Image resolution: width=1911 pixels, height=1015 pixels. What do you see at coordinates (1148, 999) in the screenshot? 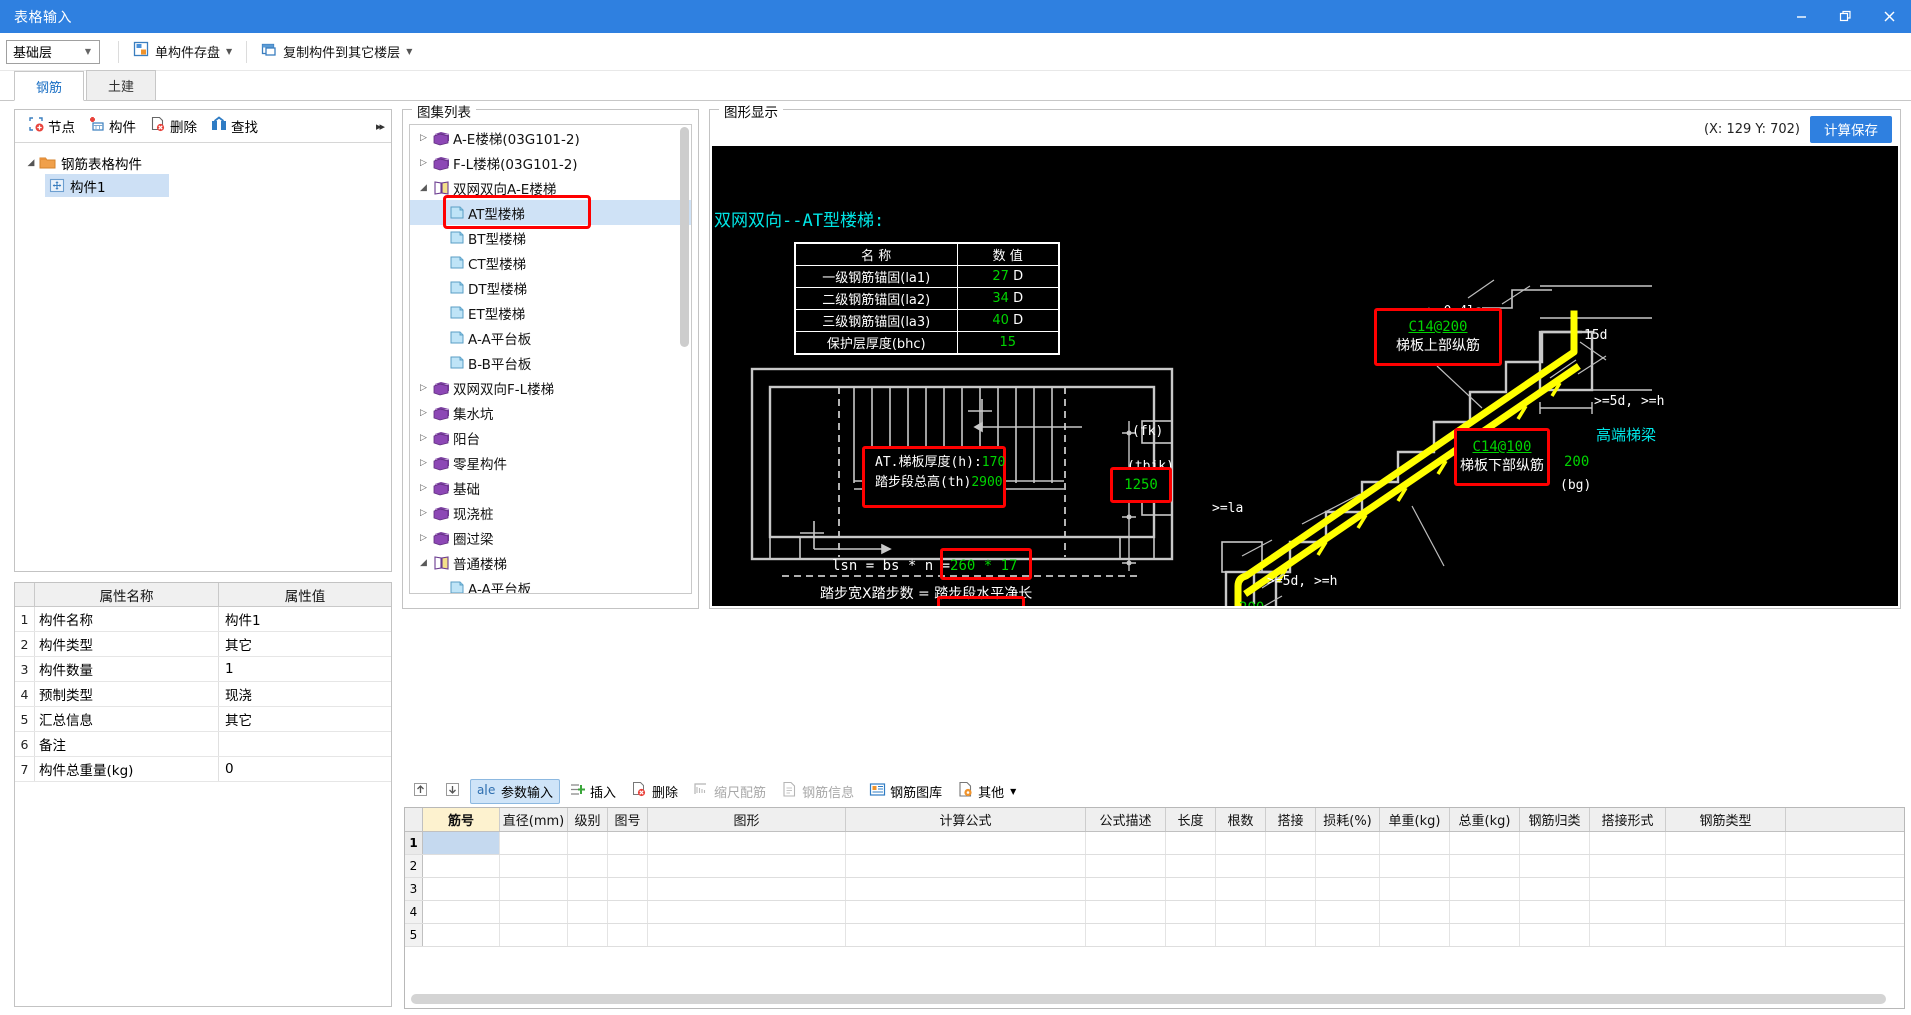
I see `rebar-grid-hscrollbar` at bounding box center [1148, 999].